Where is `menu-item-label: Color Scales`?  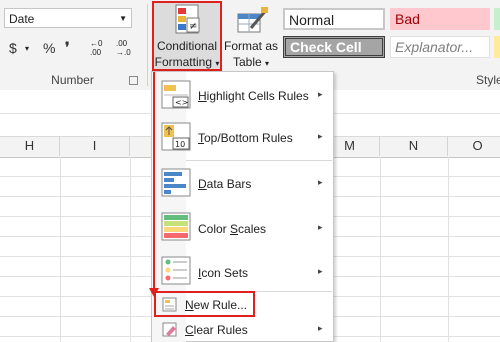 menu-item-label: Color Scales is located at coordinates (232, 229).